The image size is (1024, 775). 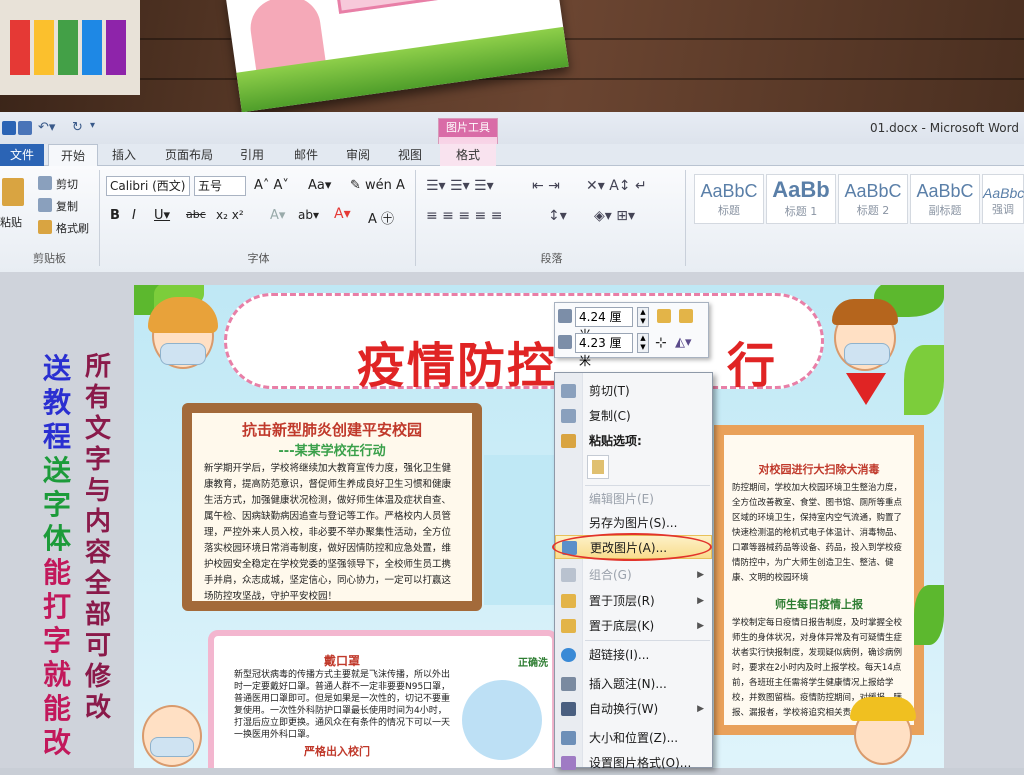 What do you see at coordinates (77, 127) in the screenshot?
I see `redo-icon: ↻` at bounding box center [77, 127].